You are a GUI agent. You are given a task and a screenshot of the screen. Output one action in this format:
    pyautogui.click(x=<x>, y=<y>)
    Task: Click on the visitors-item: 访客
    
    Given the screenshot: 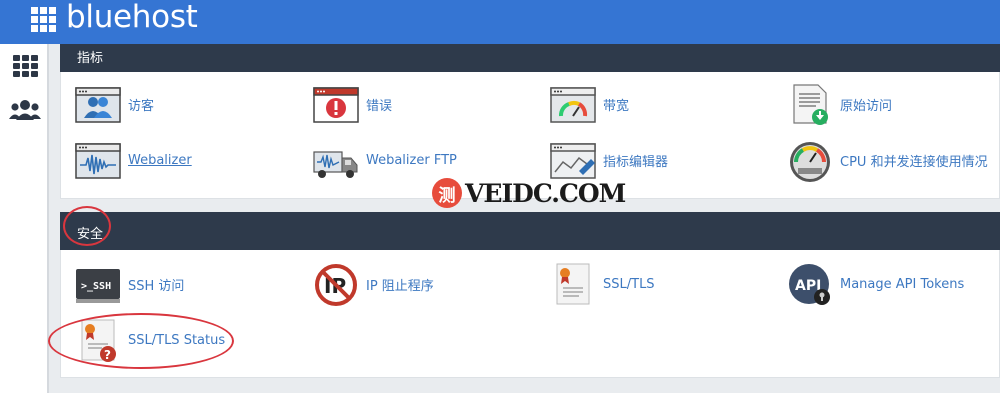 What is the action you would take?
    pyautogui.click(x=114, y=104)
    